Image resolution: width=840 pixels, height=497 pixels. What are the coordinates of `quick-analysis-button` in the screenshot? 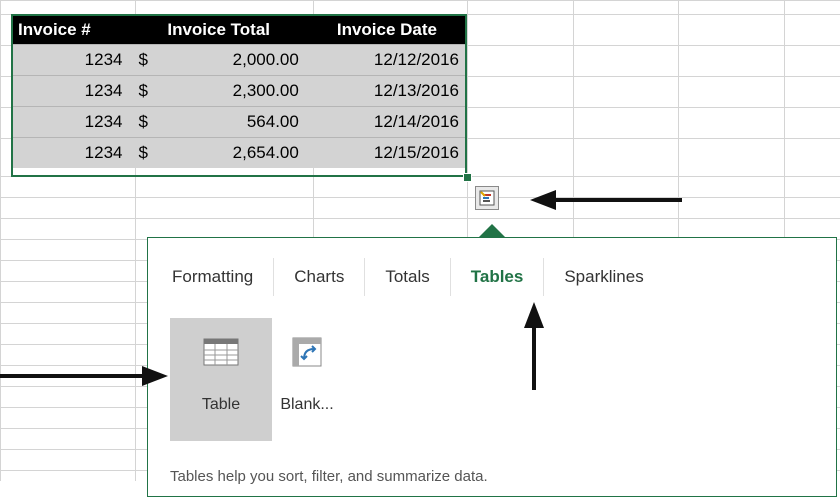 It's located at (487, 198).